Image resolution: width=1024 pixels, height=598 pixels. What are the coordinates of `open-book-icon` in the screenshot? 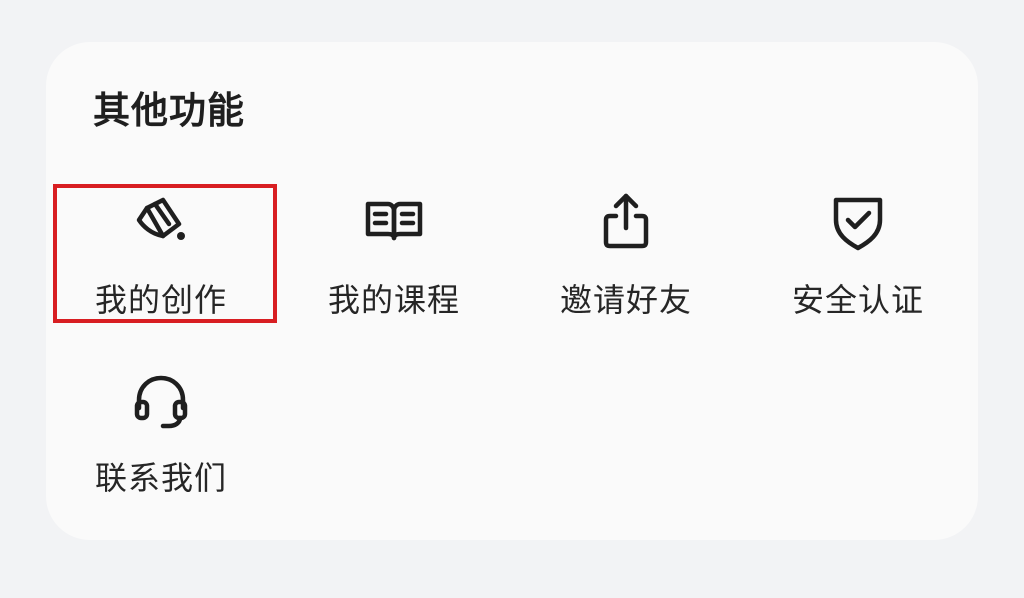 It's located at (394, 222).